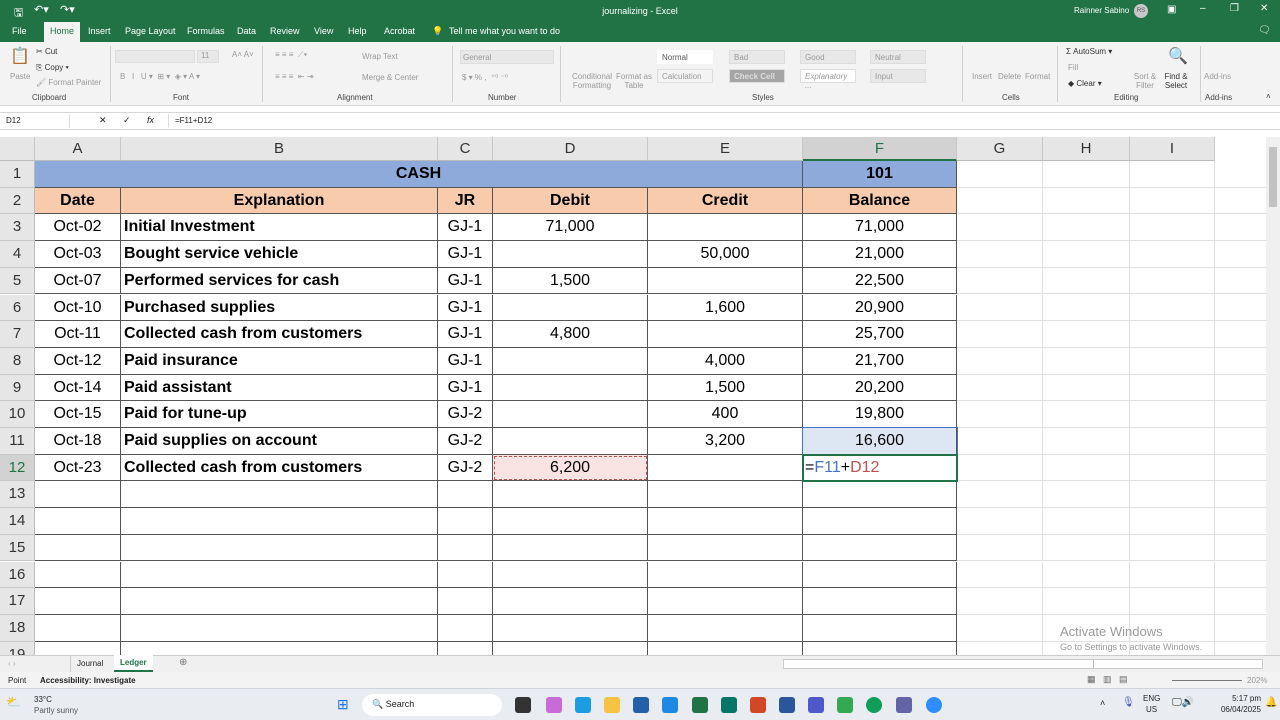 This screenshot has width=1280, height=720. What do you see at coordinates (758, 705) in the screenshot?
I see `powerpoint-icon` at bounding box center [758, 705].